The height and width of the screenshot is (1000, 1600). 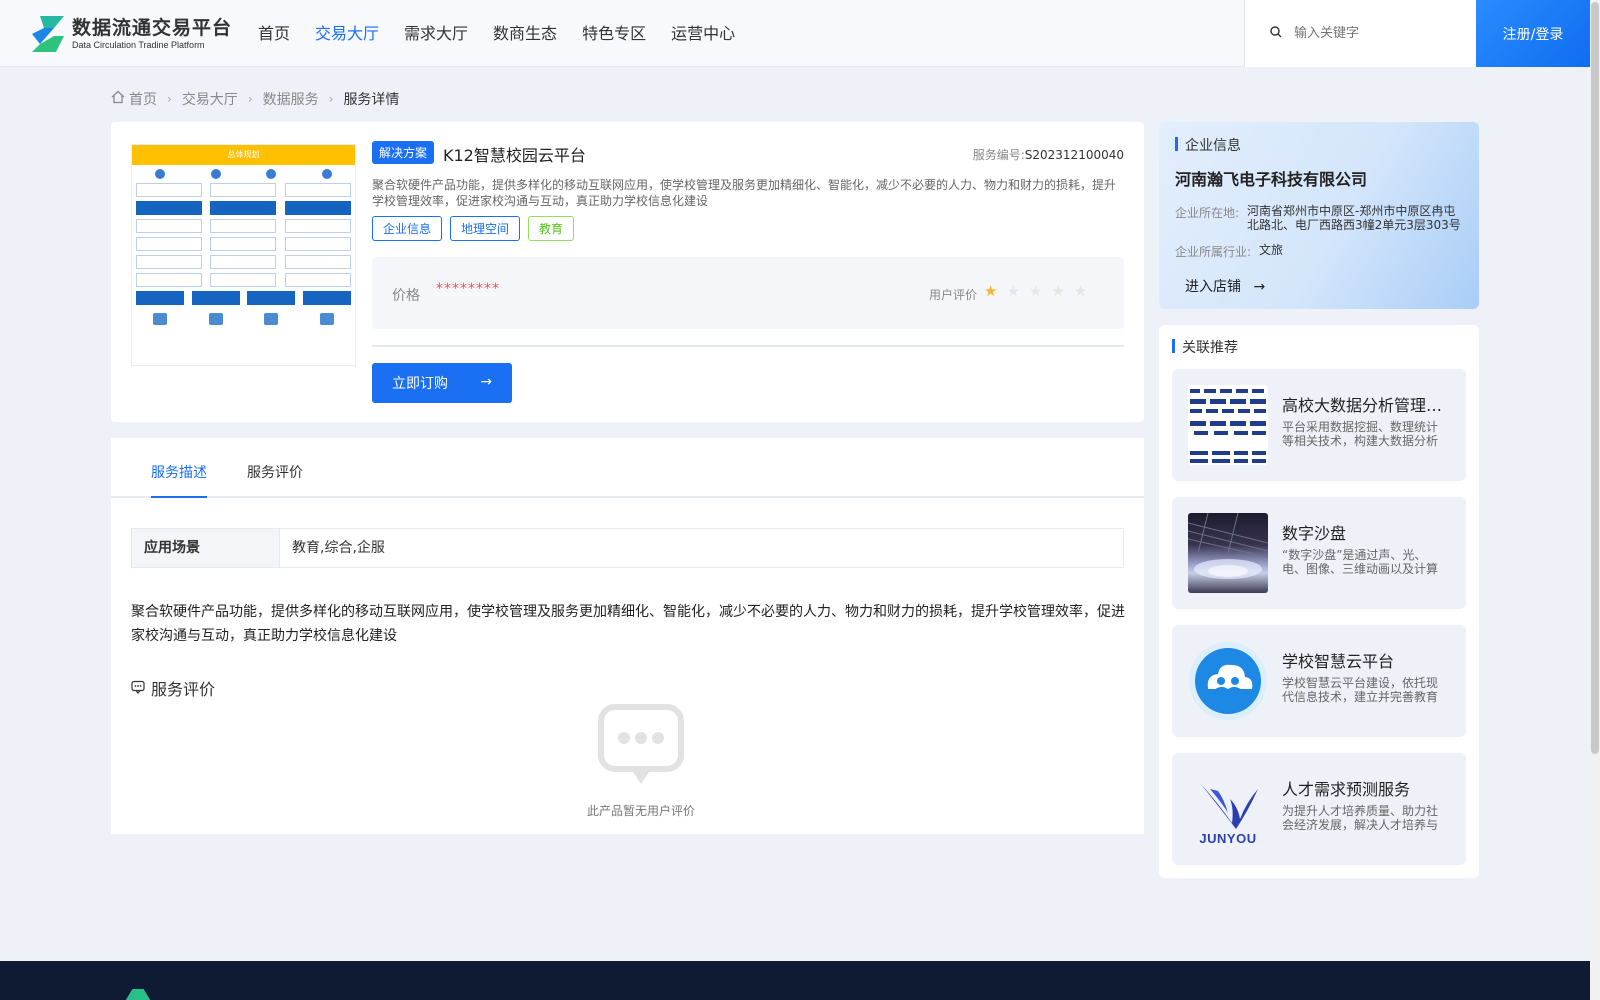 I want to click on main-nav: 首页 交易大厅 需求大厅 数商生态 特色专区 运营中心, so click(x=509, y=34).